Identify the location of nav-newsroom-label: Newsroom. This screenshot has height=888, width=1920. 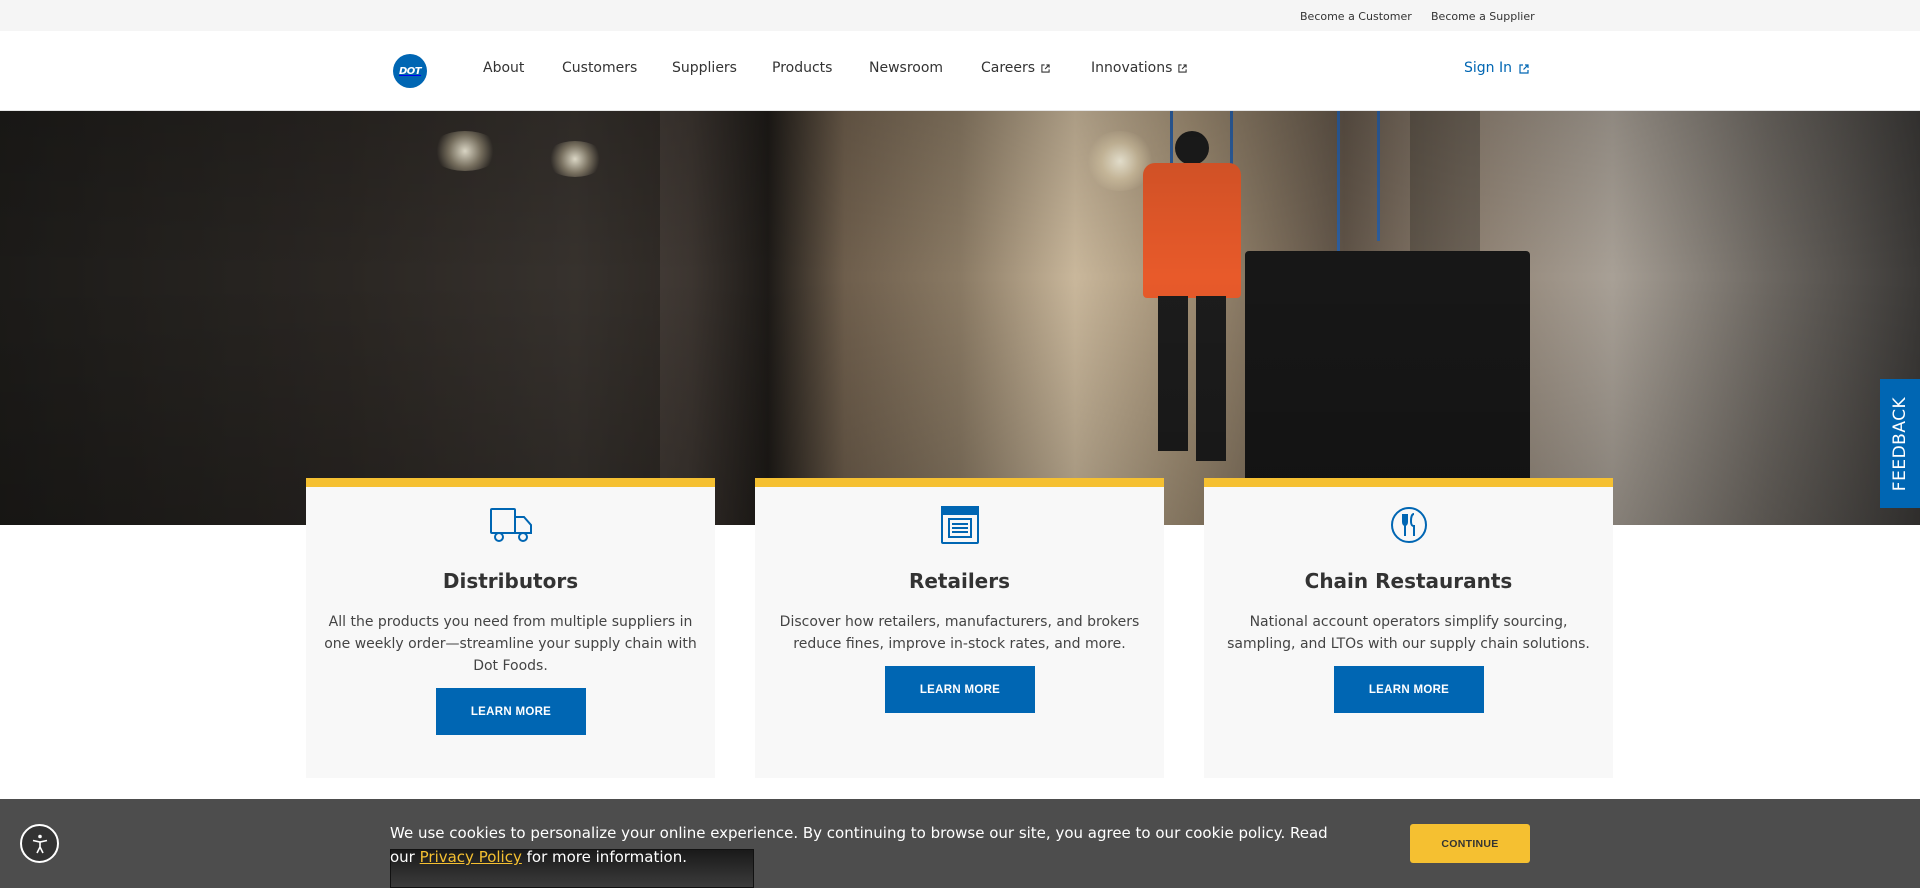
(906, 68).